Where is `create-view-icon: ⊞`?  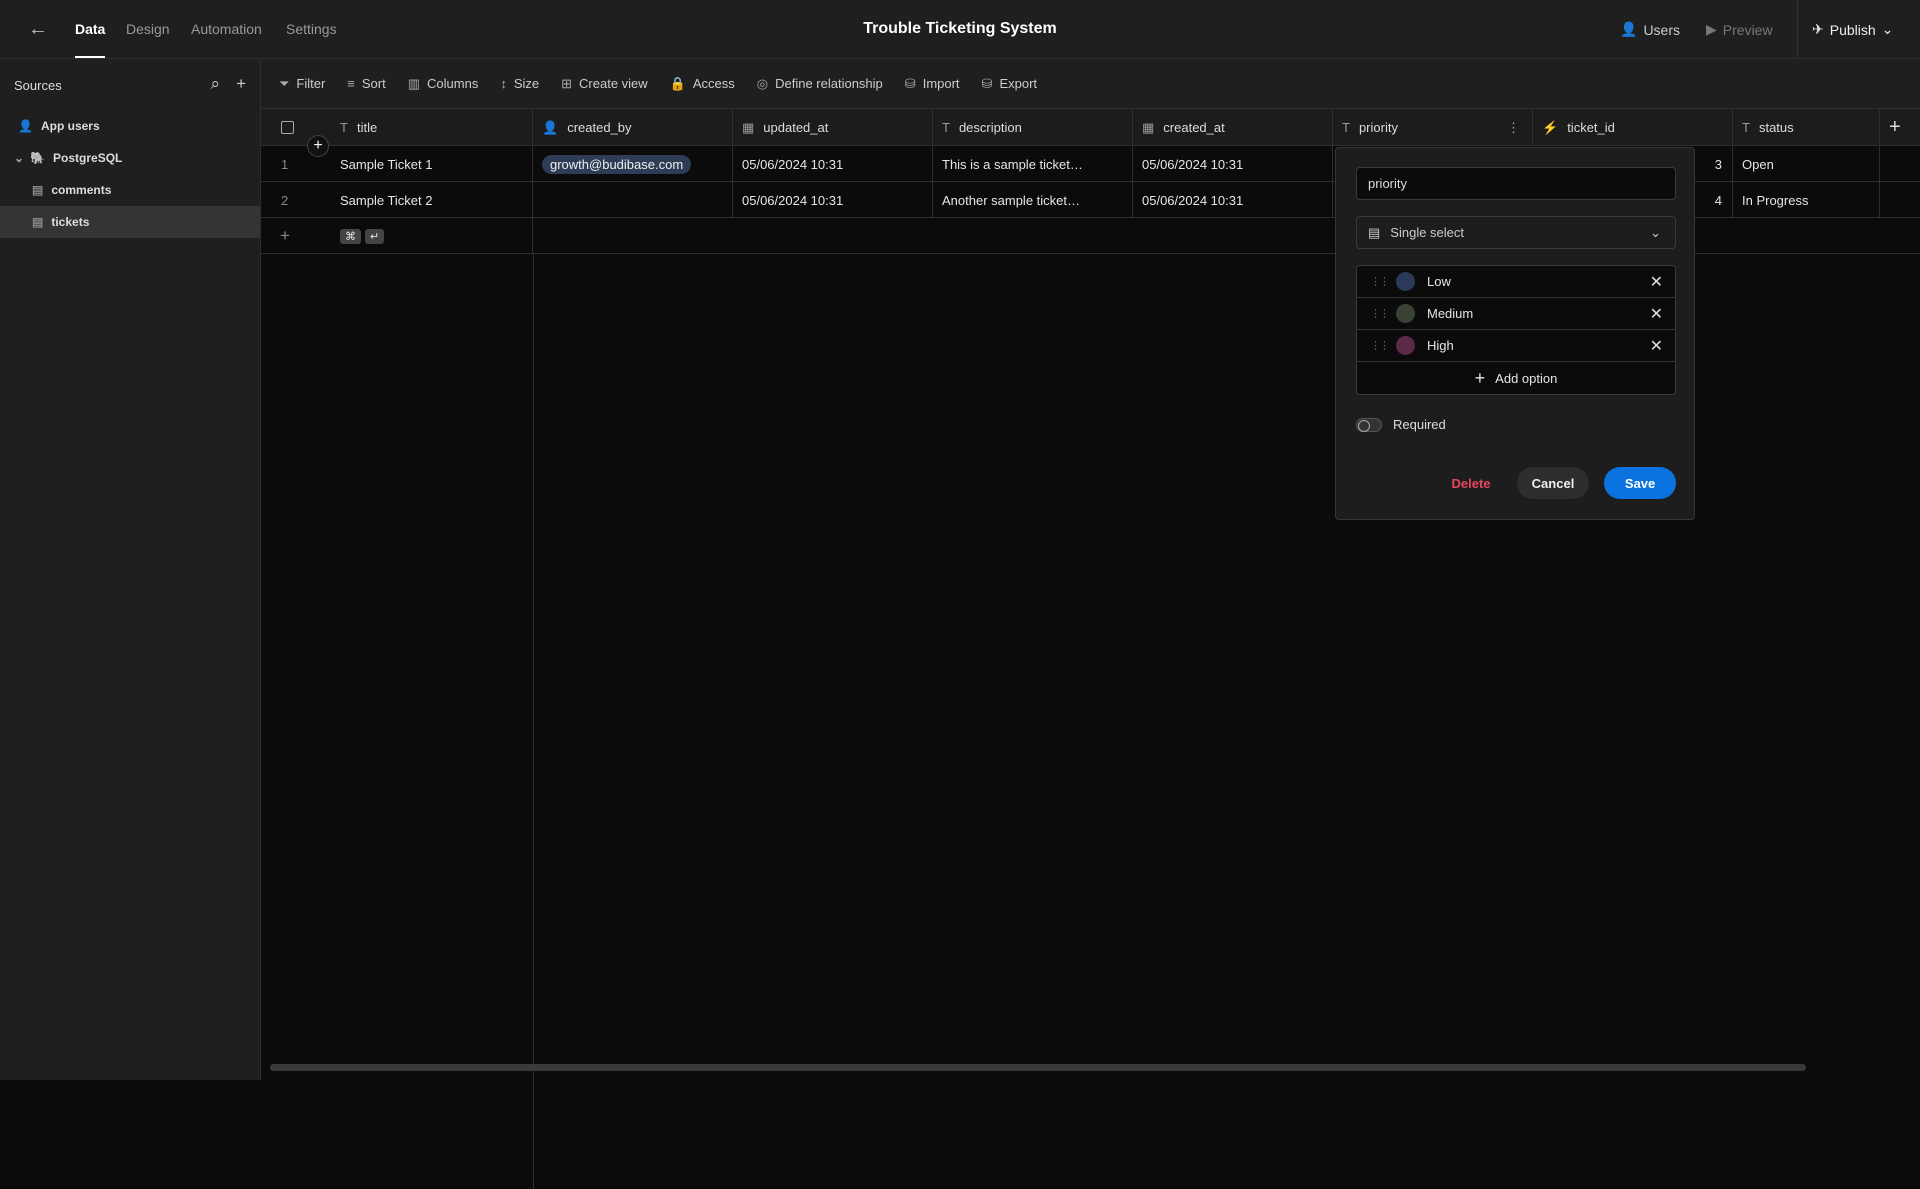 create-view-icon: ⊞ is located at coordinates (567, 83).